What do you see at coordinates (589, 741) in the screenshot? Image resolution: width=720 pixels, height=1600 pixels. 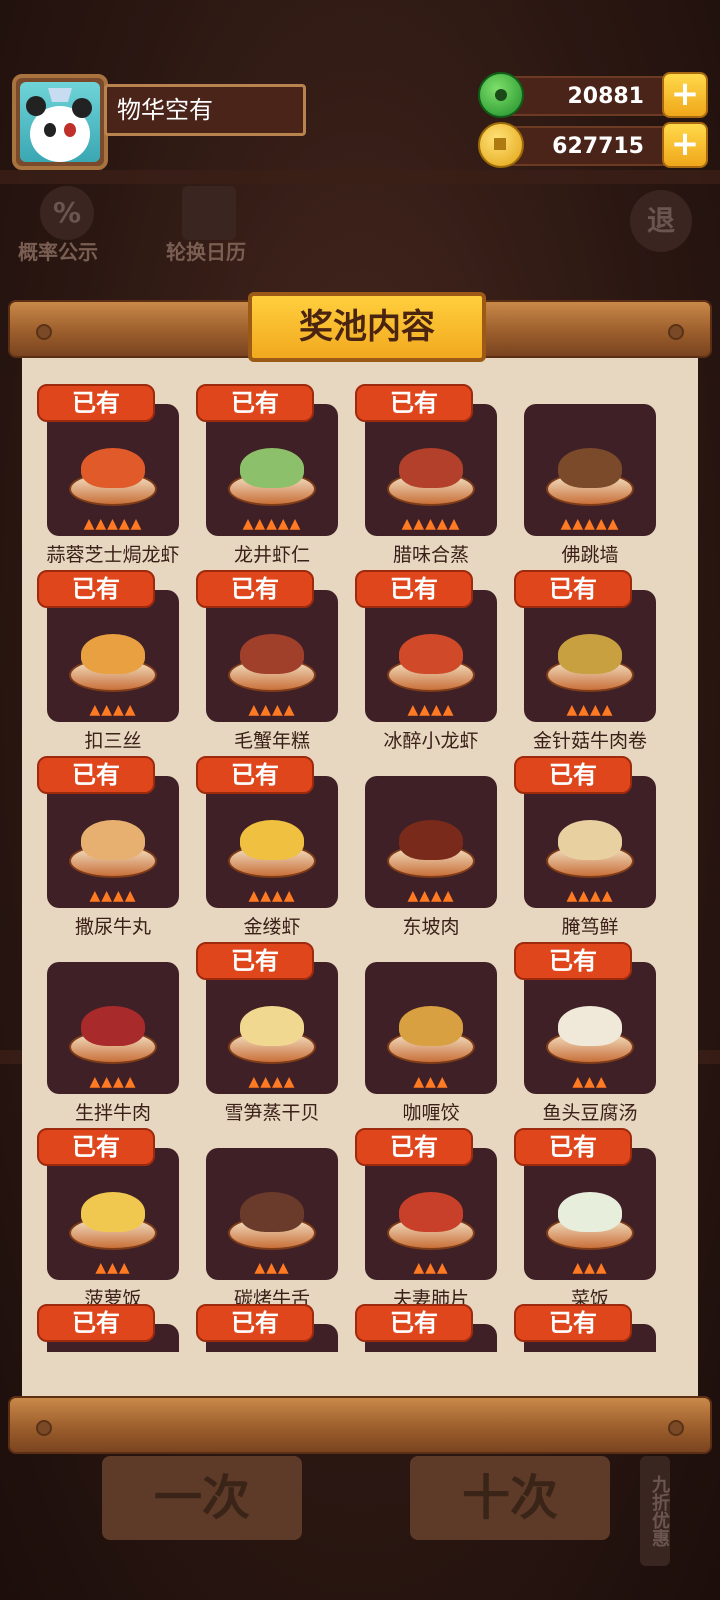 I see `dish-name: 金针菇牛肉卷` at bounding box center [589, 741].